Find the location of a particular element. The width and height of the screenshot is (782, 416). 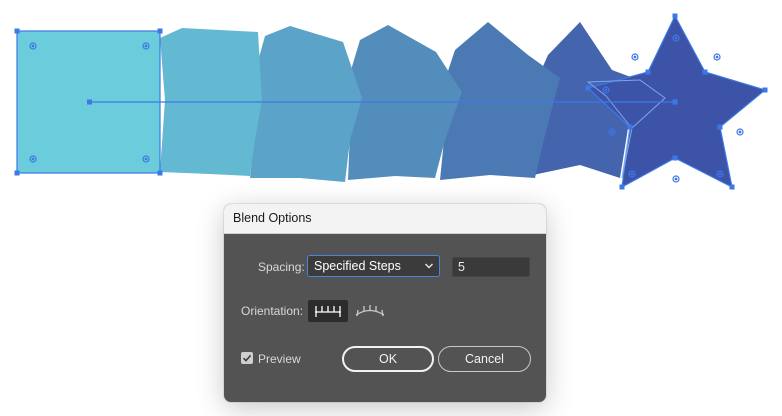

spacing-select: Specified Steps is located at coordinates (373, 266).